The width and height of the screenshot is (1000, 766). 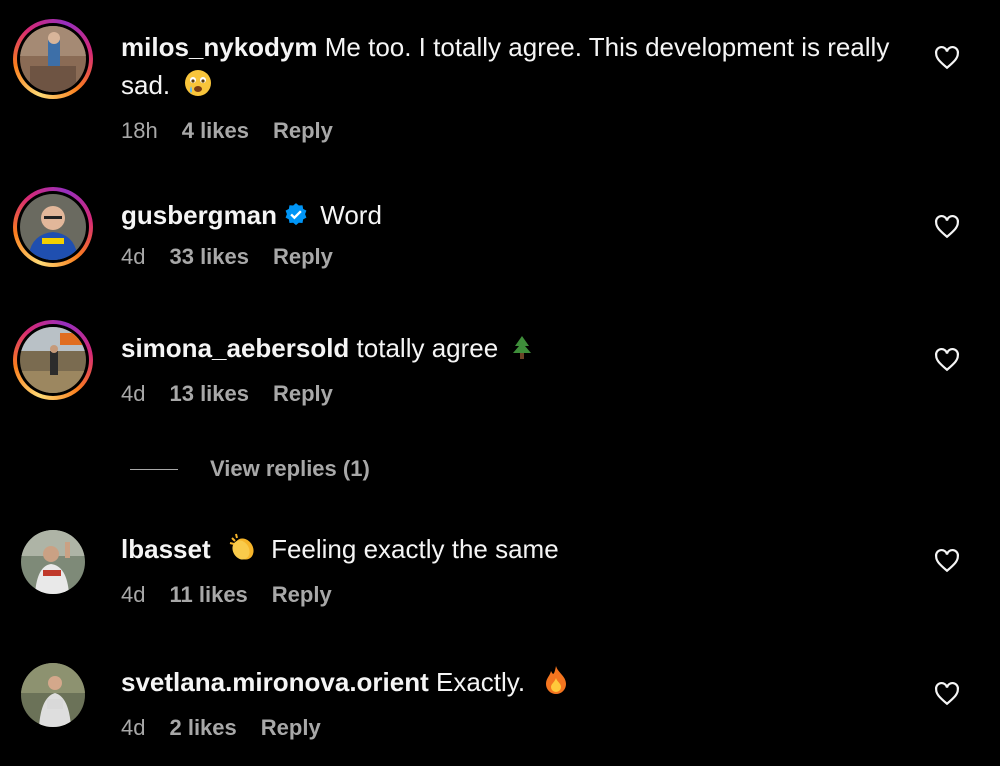 I want to click on username: gusbergman, so click(x=199, y=215).